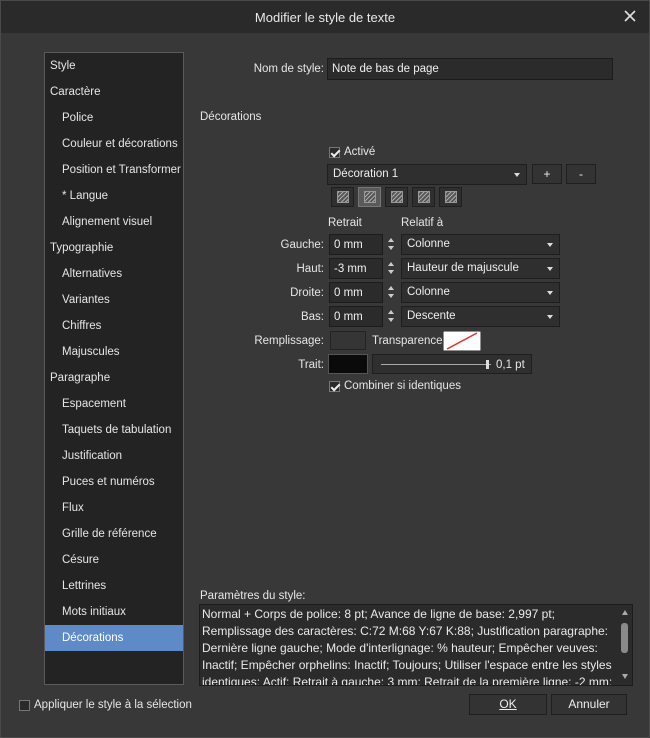 This screenshot has height=738, width=650. I want to click on scroll-down-icon, so click(625, 676).